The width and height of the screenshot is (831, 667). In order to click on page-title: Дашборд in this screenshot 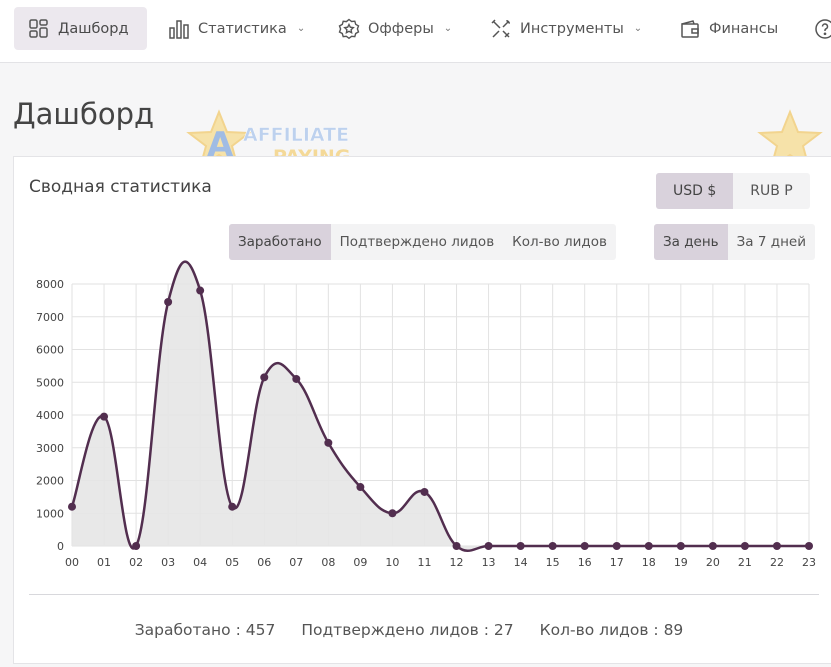, I will do `click(84, 114)`.